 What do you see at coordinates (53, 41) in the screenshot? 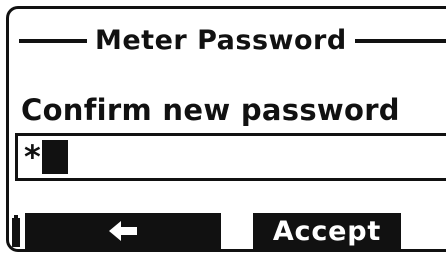
I see `header-rule-left` at bounding box center [53, 41].